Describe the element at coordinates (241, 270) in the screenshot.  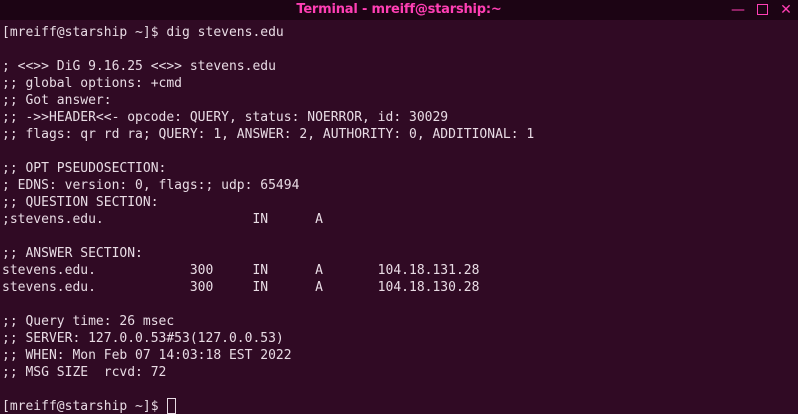
I see `terminal-line: stevens.edu. 300 IN A 104.18.131.28` at that location.